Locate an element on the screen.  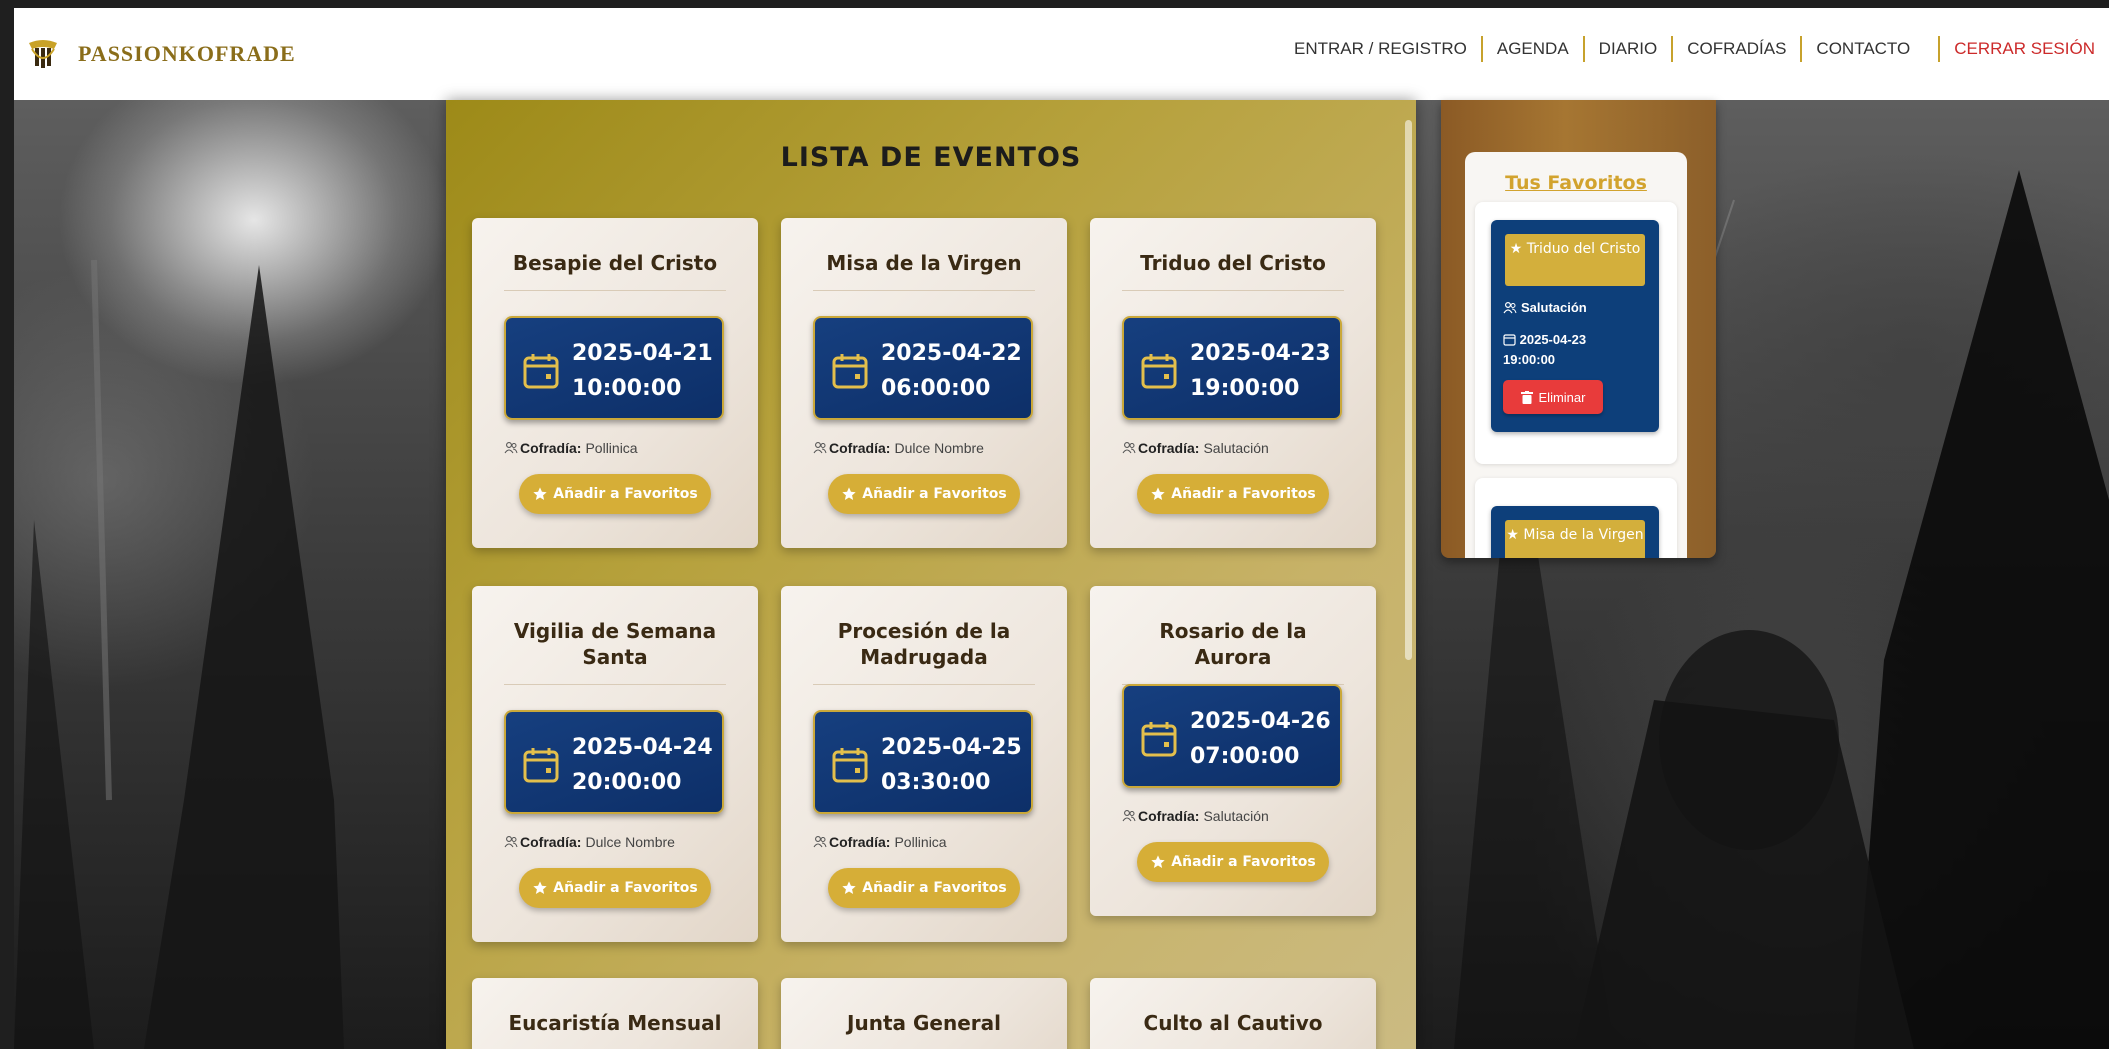
event-title: Besapie del Cristo is located at coordinates (615, 270).